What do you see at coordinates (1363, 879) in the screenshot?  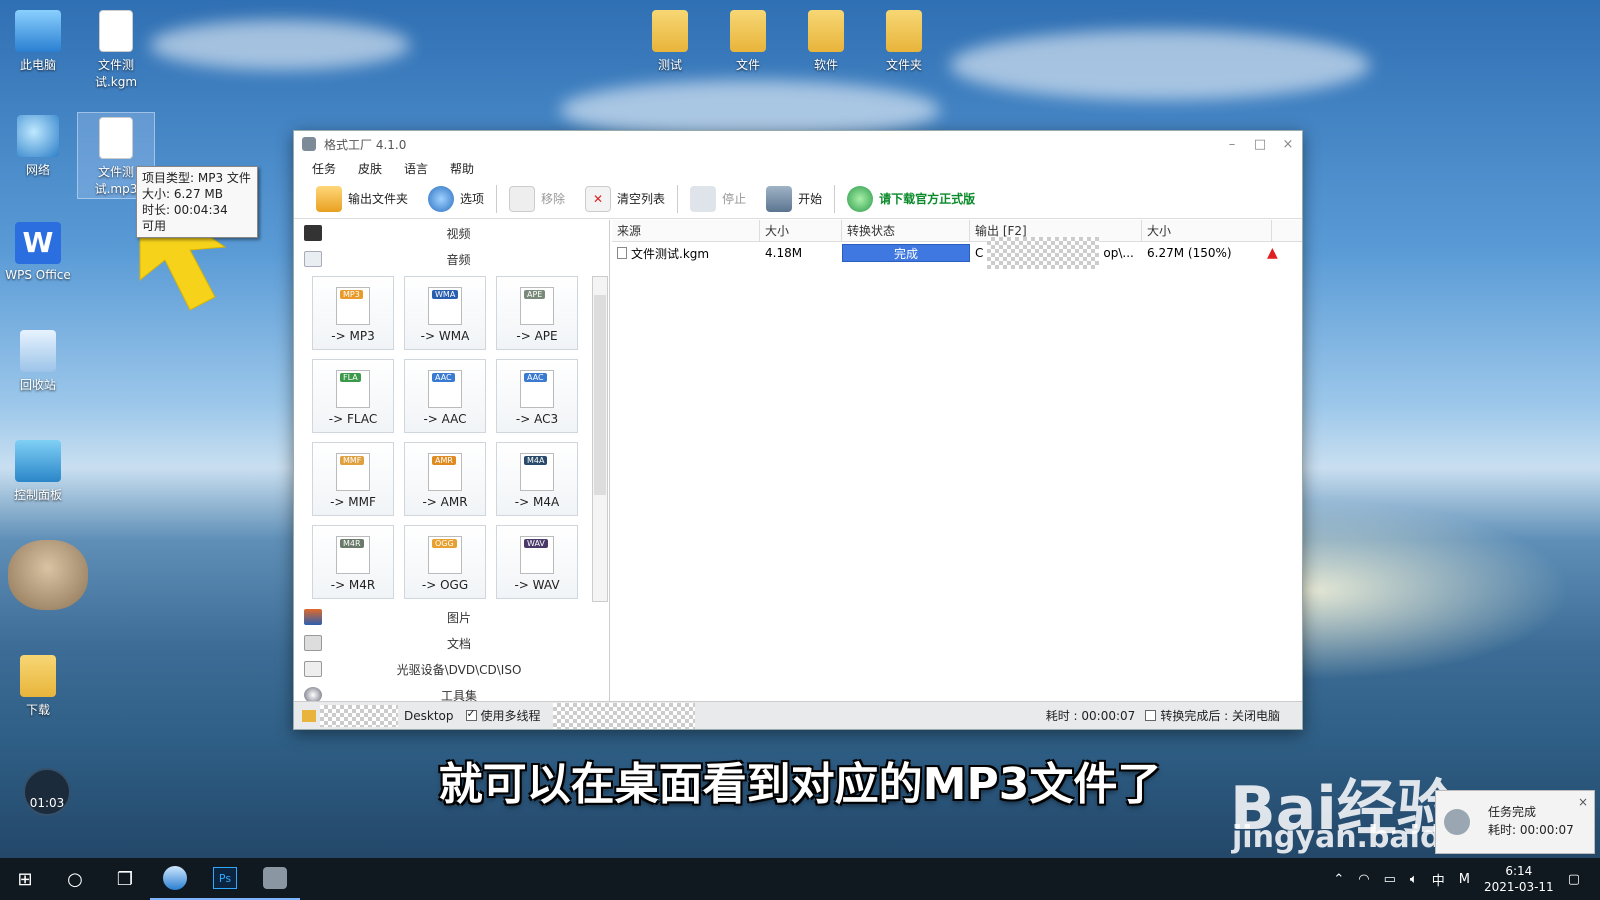 I see `wifi-icon: ◠` at bounding box center [1363, 879].